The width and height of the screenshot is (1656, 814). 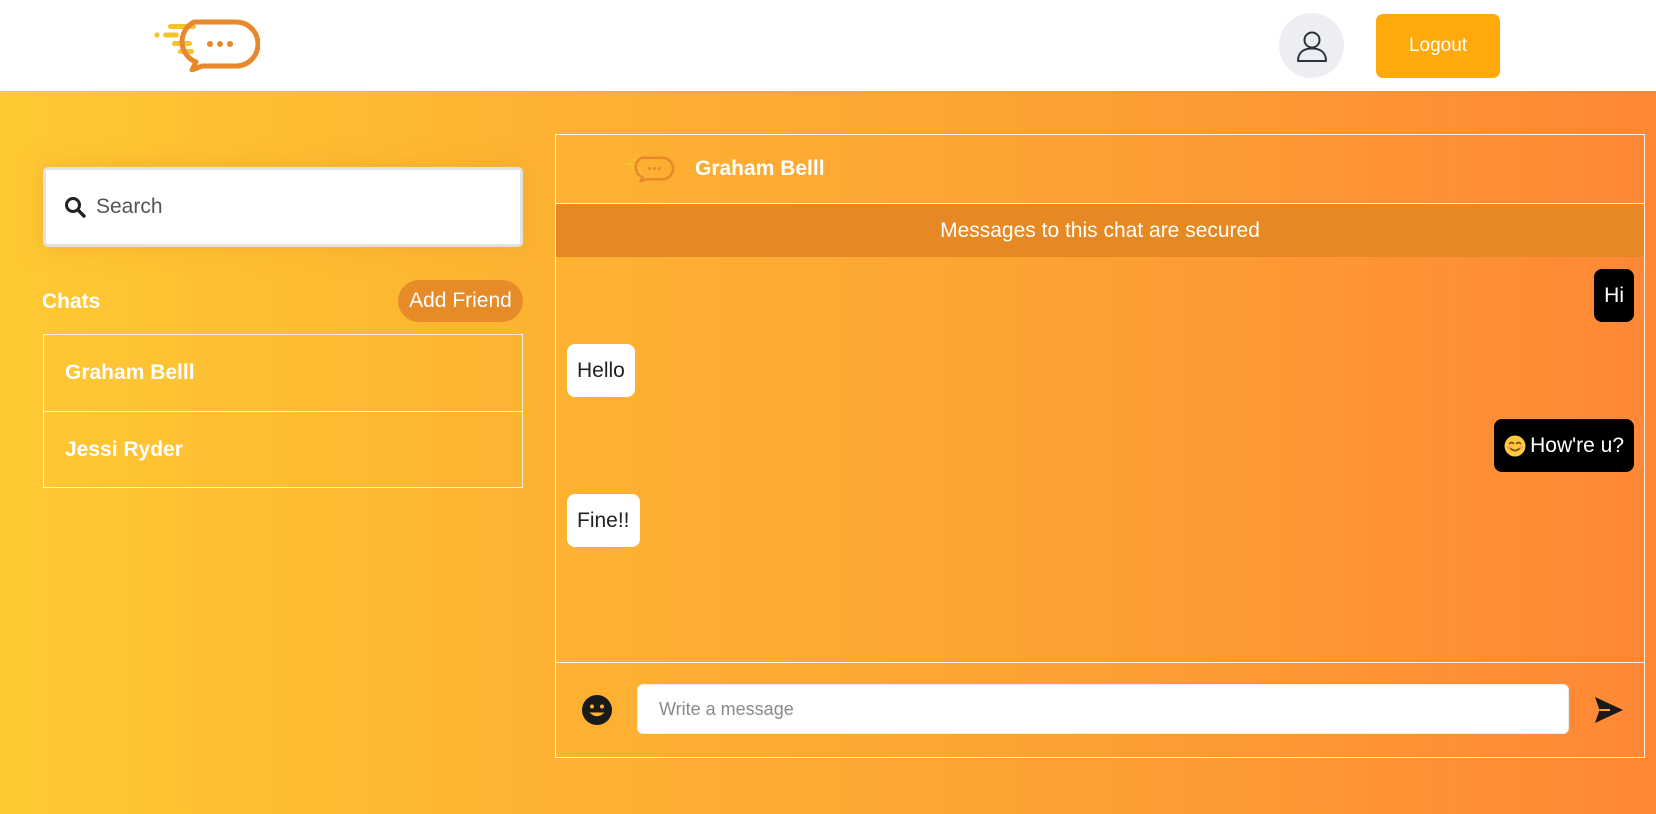 What do you see at coordinates (1515, 445) in the screenshot?
I see `smiling-face-icon` at bounding box center [1515, 445].